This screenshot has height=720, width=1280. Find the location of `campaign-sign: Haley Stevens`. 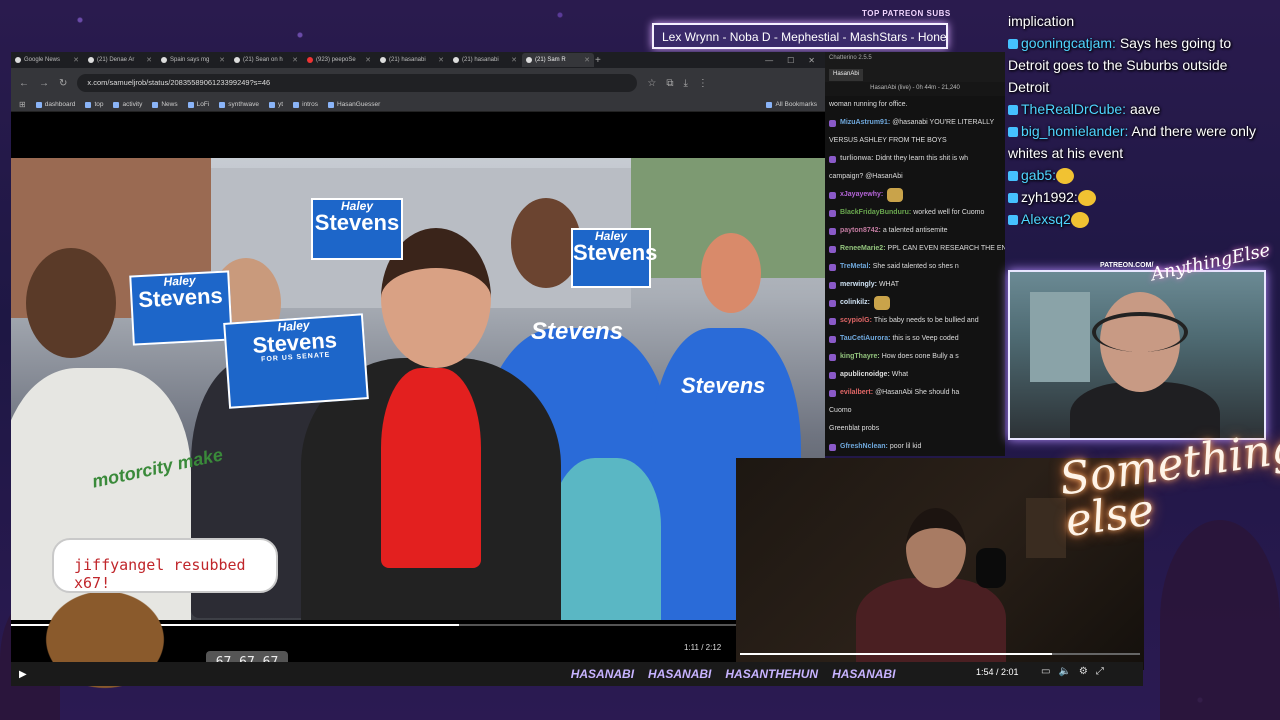

campaign-sign: Haley Stevens is located at coordinates (357, 229).